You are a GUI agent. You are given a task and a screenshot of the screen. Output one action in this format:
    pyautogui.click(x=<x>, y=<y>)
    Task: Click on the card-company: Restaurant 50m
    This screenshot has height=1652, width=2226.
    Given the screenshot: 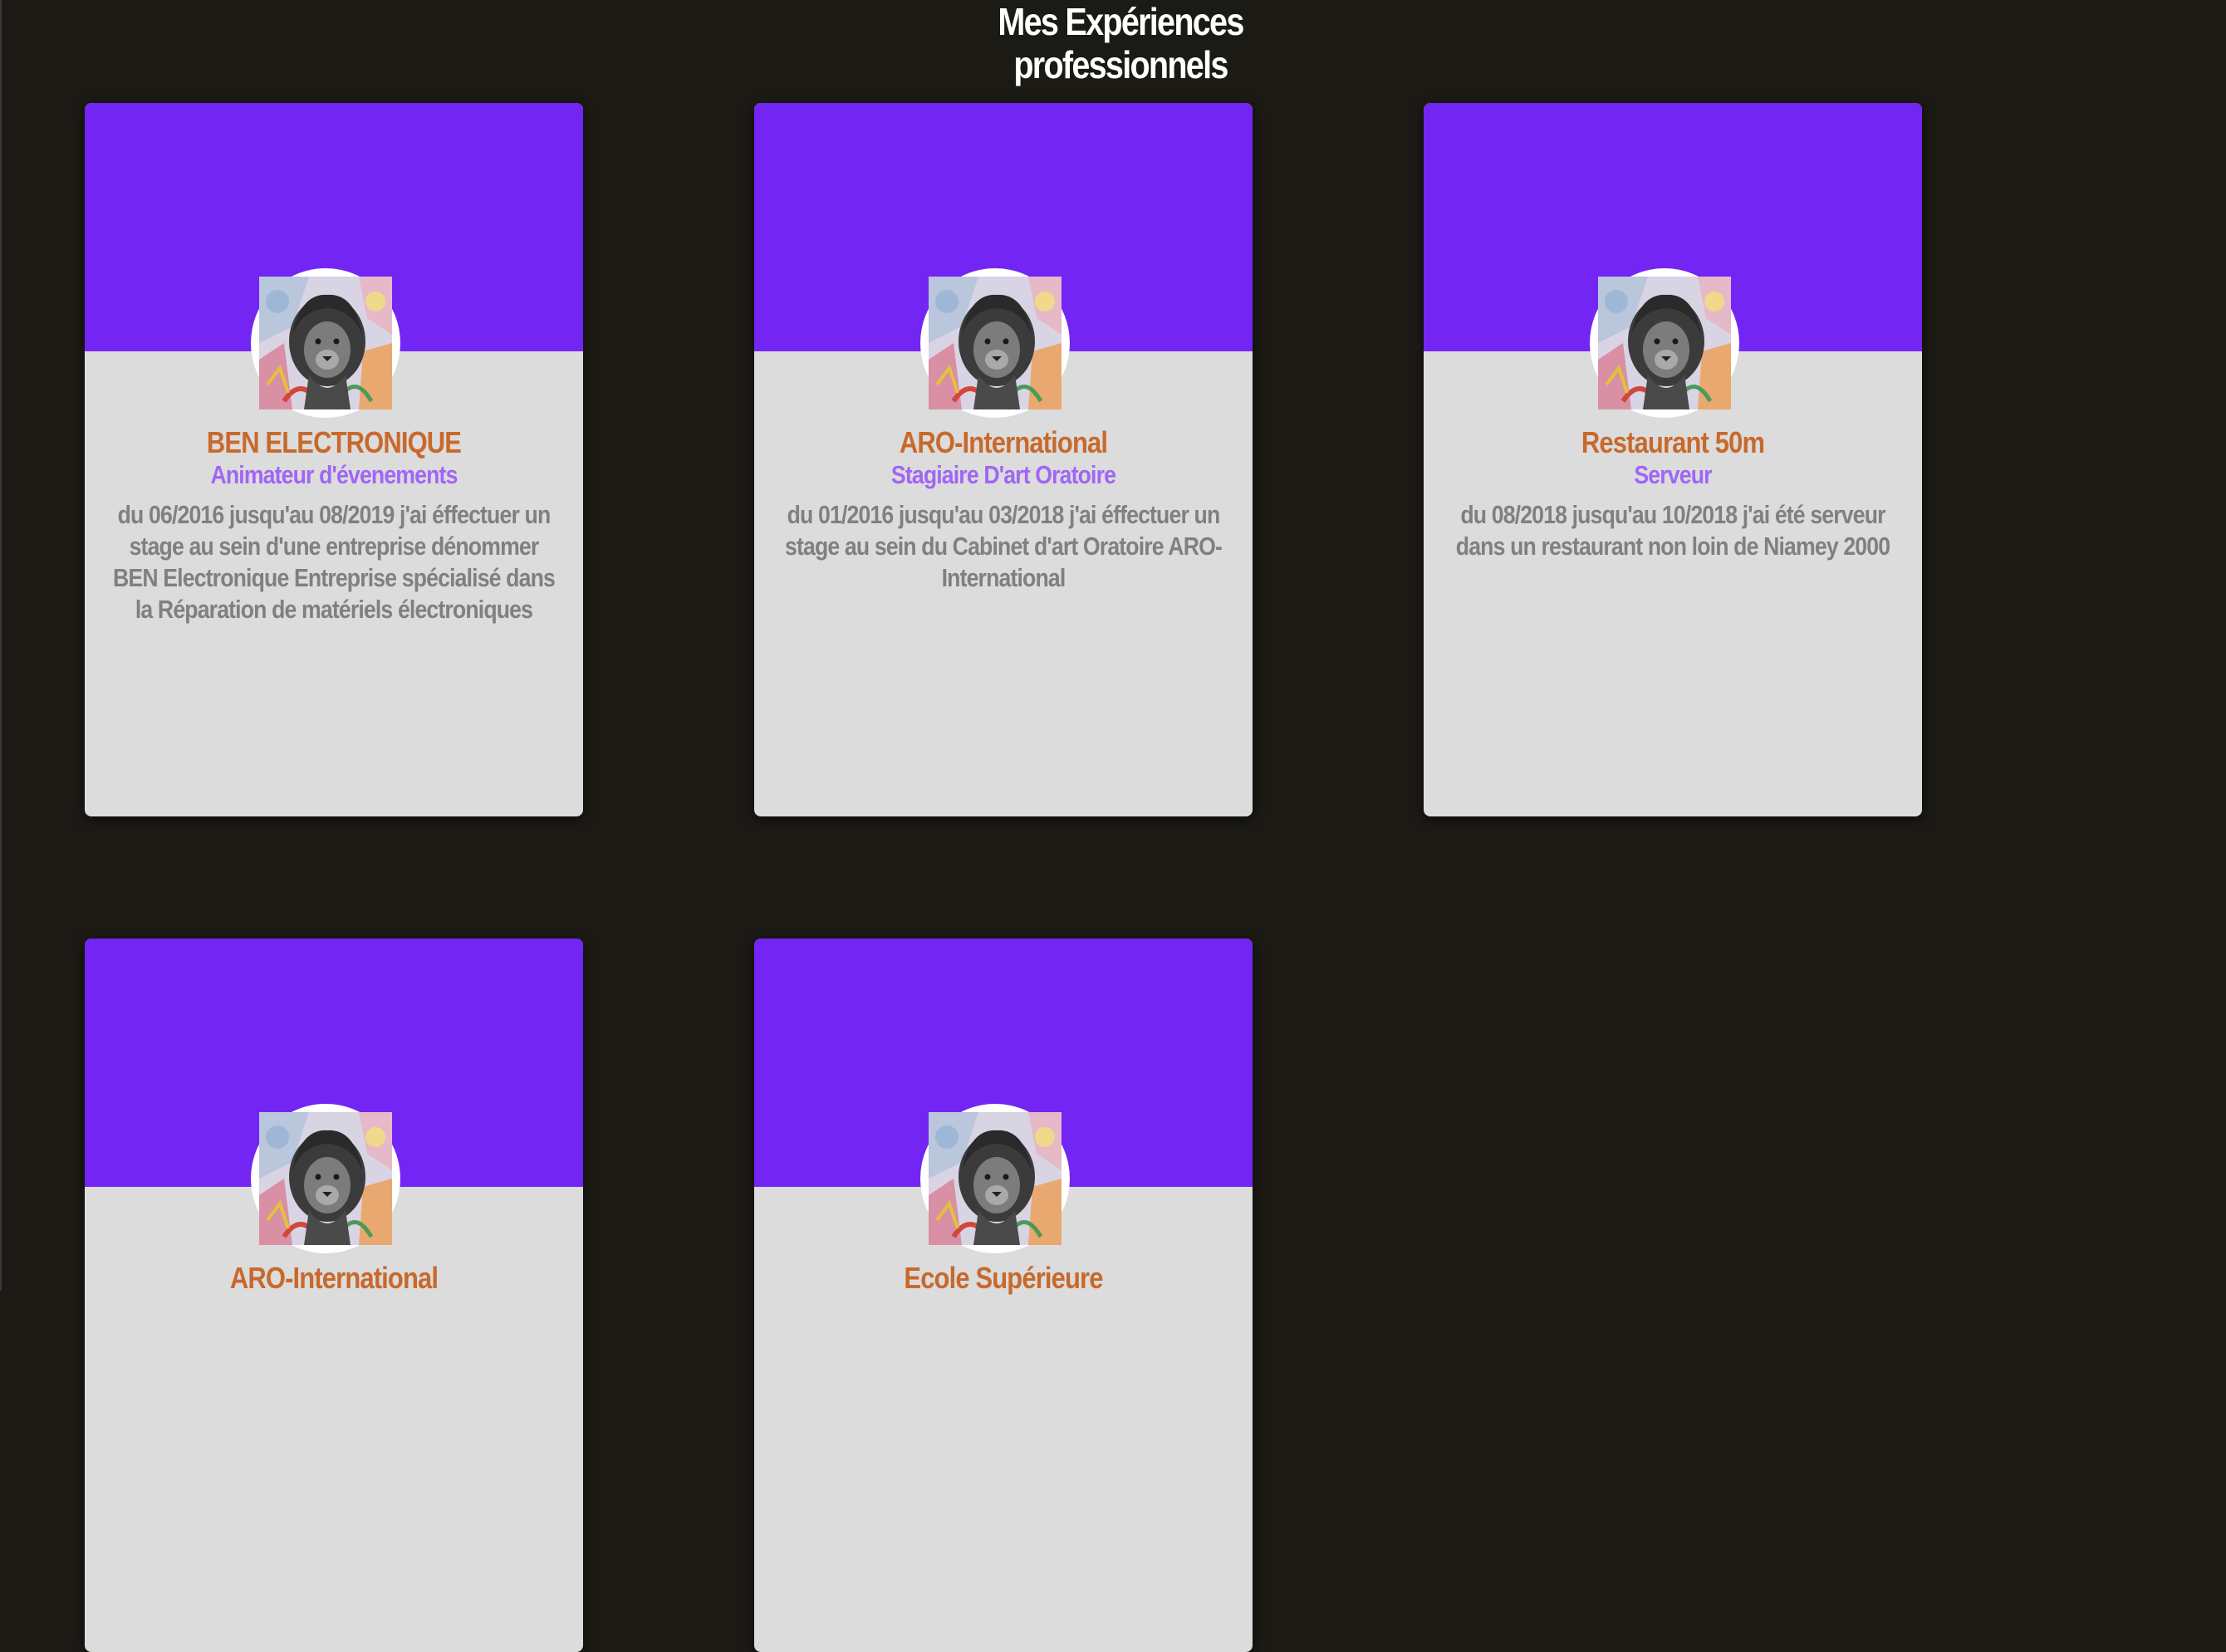 What is the action you would take?
    pyautogui.click(x=1673, y=442)
    